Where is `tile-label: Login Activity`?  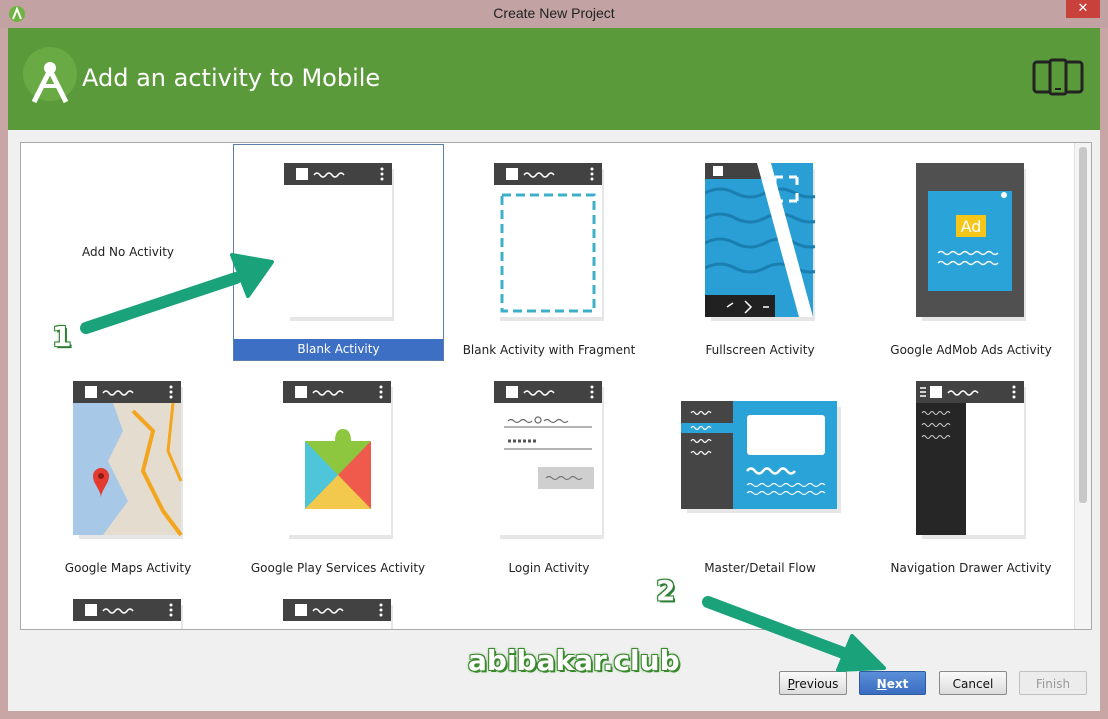
tile-label: Login Activity is located at coordinates (549, 568).